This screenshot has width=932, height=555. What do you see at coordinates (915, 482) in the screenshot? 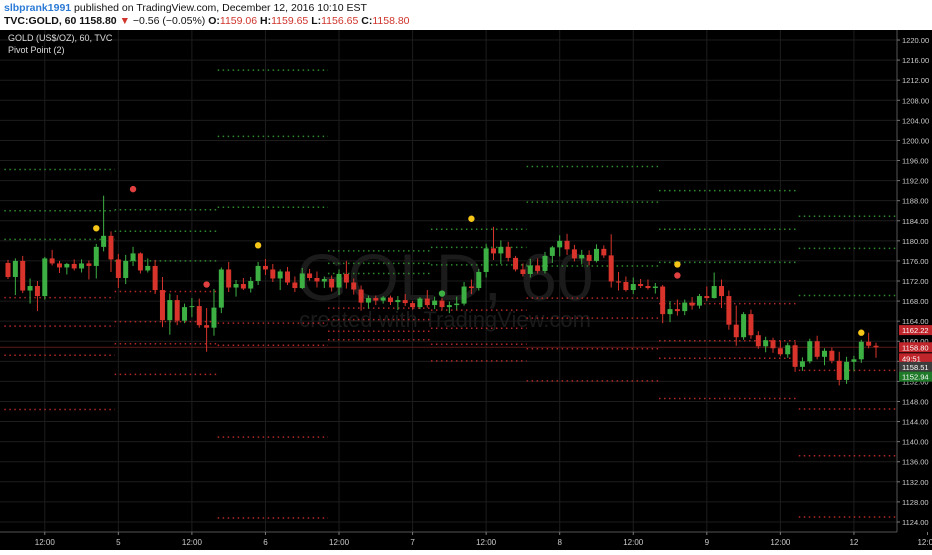
I see `price-tick-label: 1132.00` at bounding box center [915, 482].